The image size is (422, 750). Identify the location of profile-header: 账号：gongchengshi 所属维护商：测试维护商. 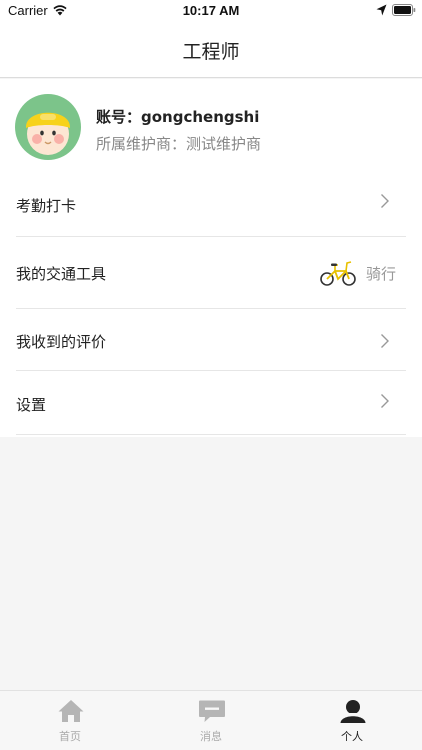
(211, 127).